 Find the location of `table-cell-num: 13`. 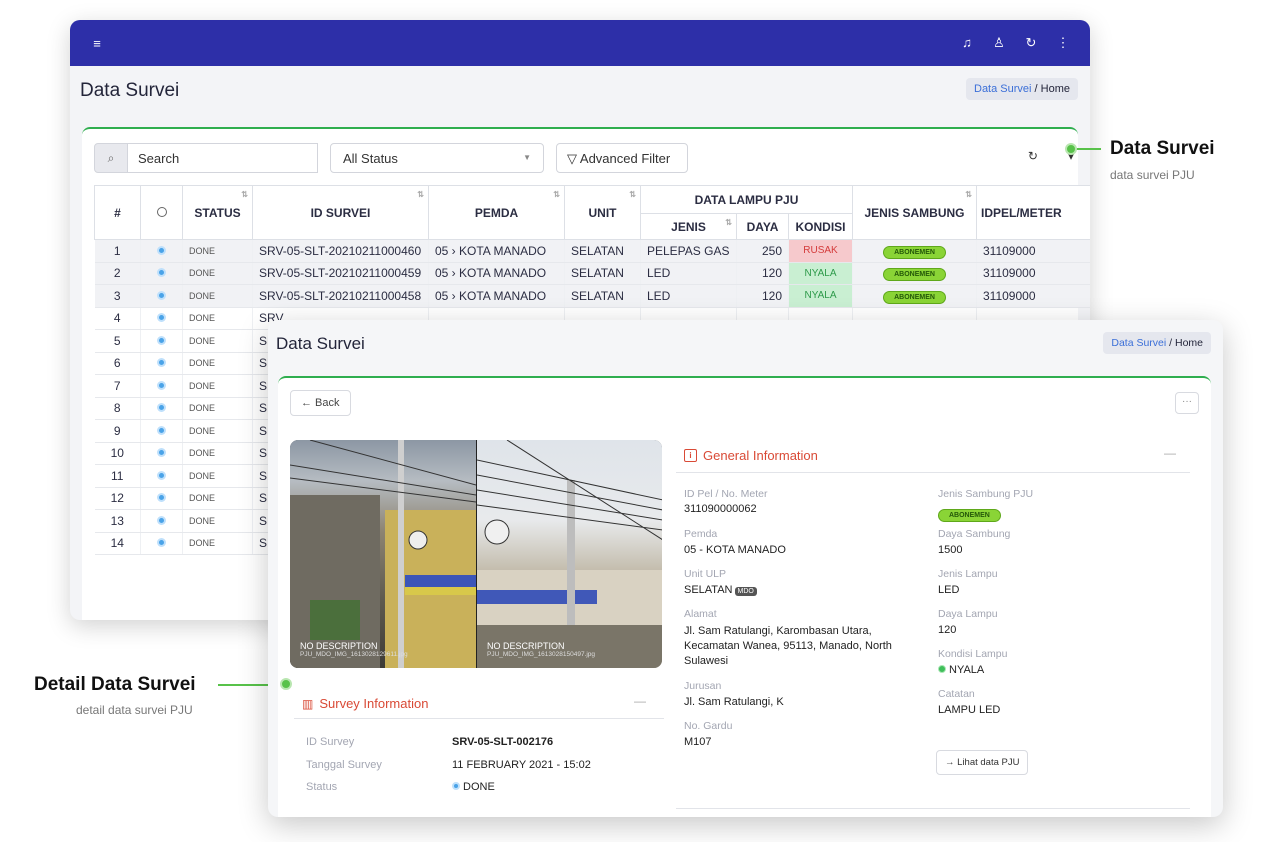

table-cell-num: 13 is located at coordinates (117, 521).